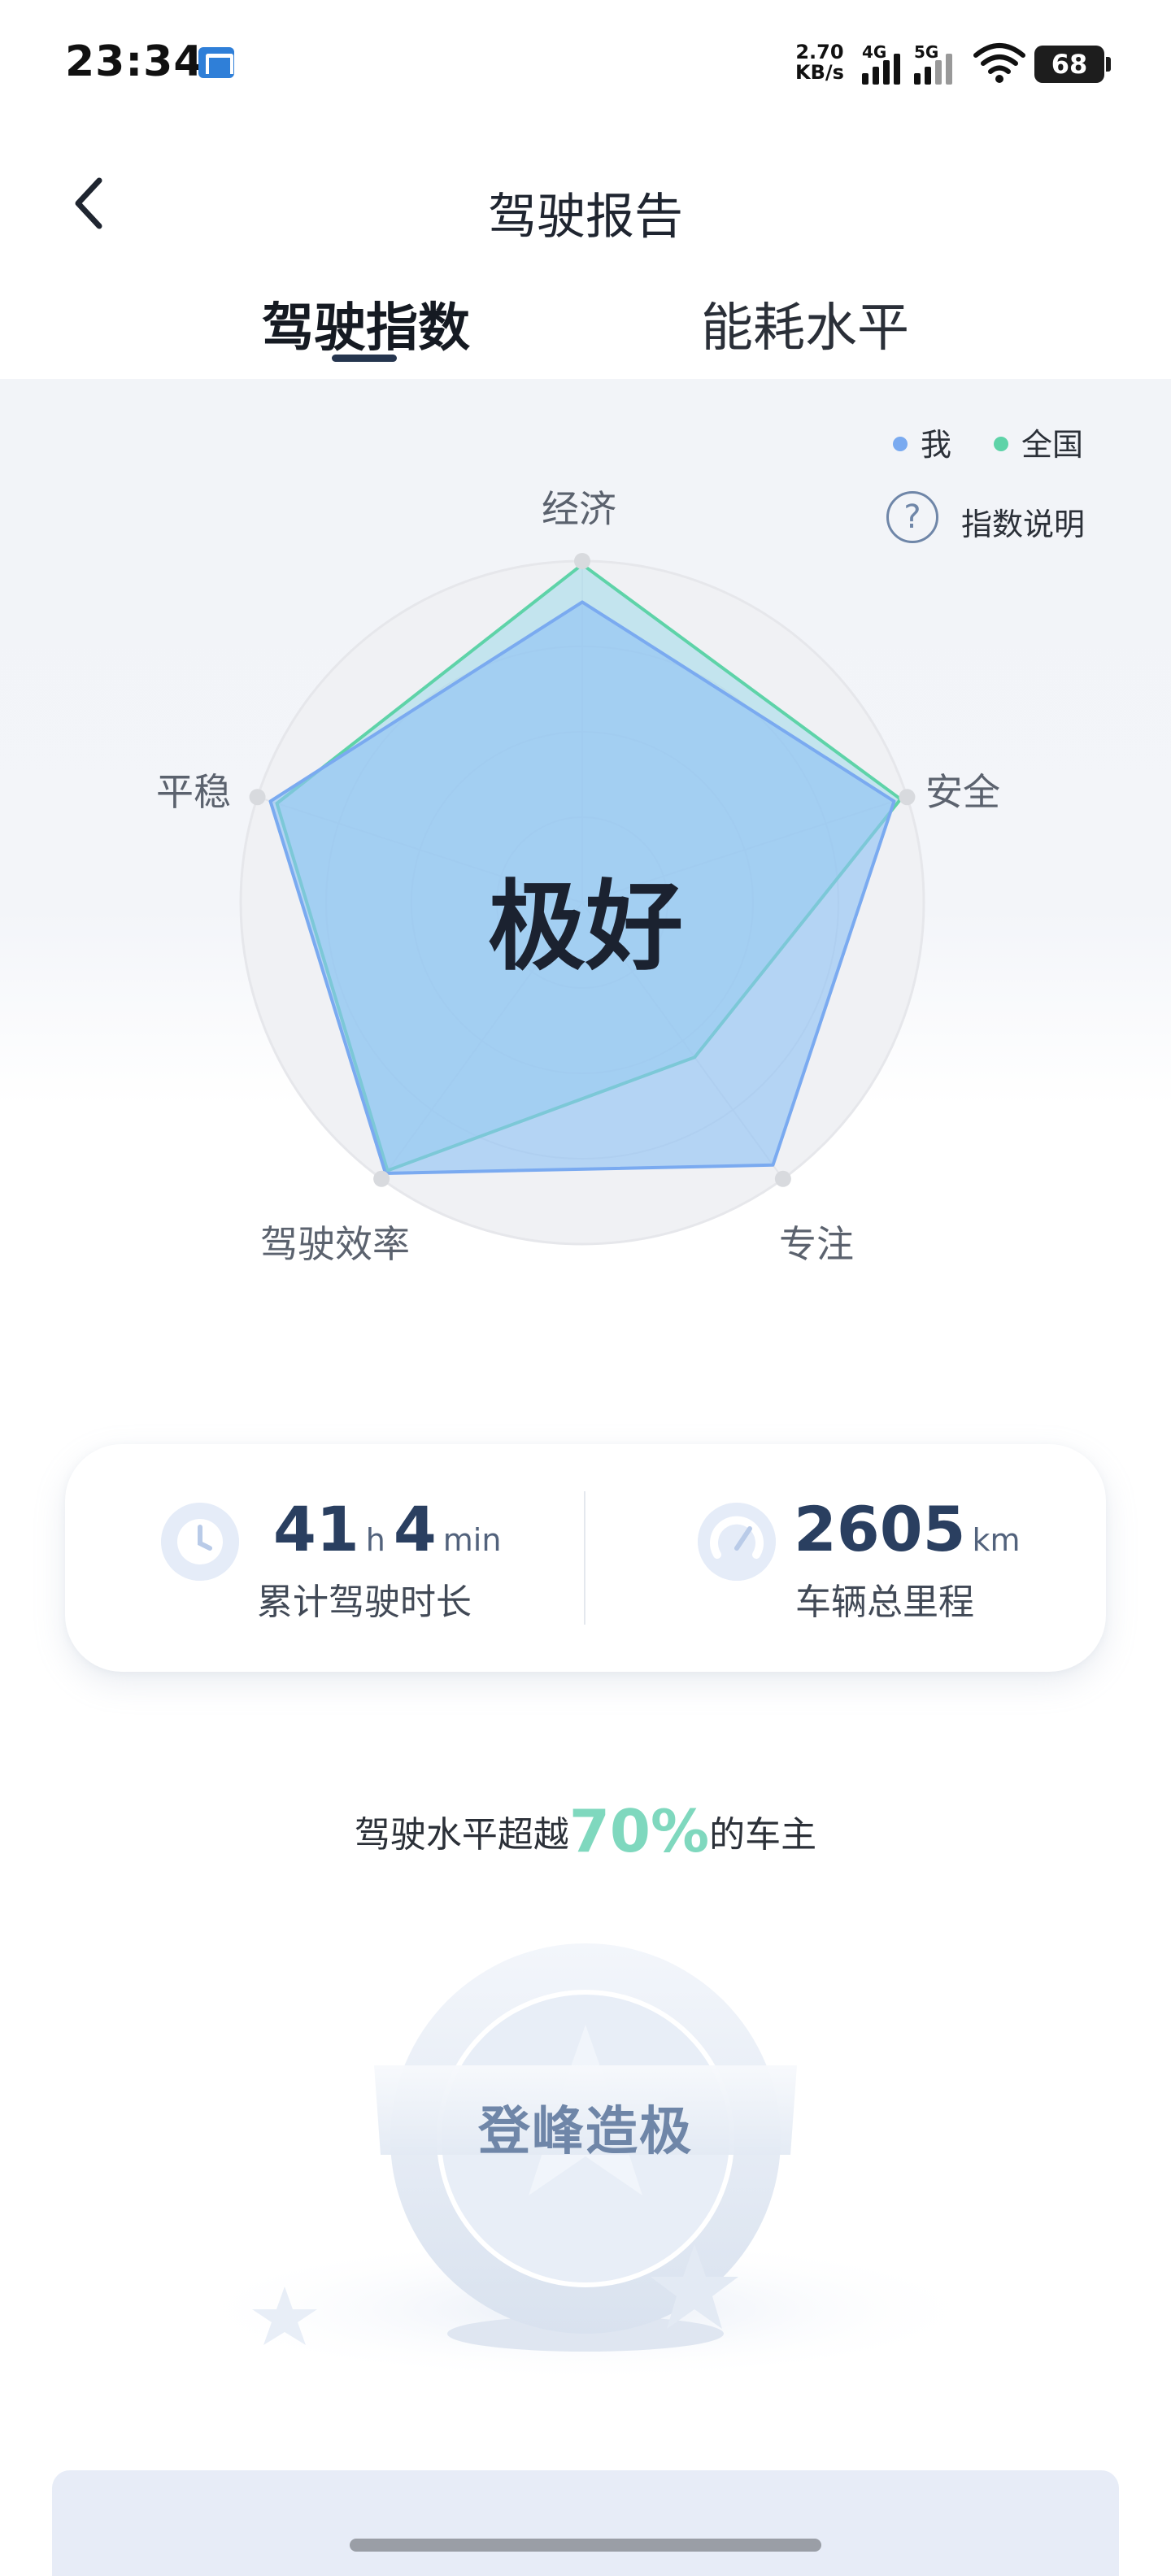 The height and width of the screenshot is (2576, 1171). What do you see at coordinates (585, 927) in the screenshot?
I see `driving-rating: 极好` at bounding box center [585, 927].